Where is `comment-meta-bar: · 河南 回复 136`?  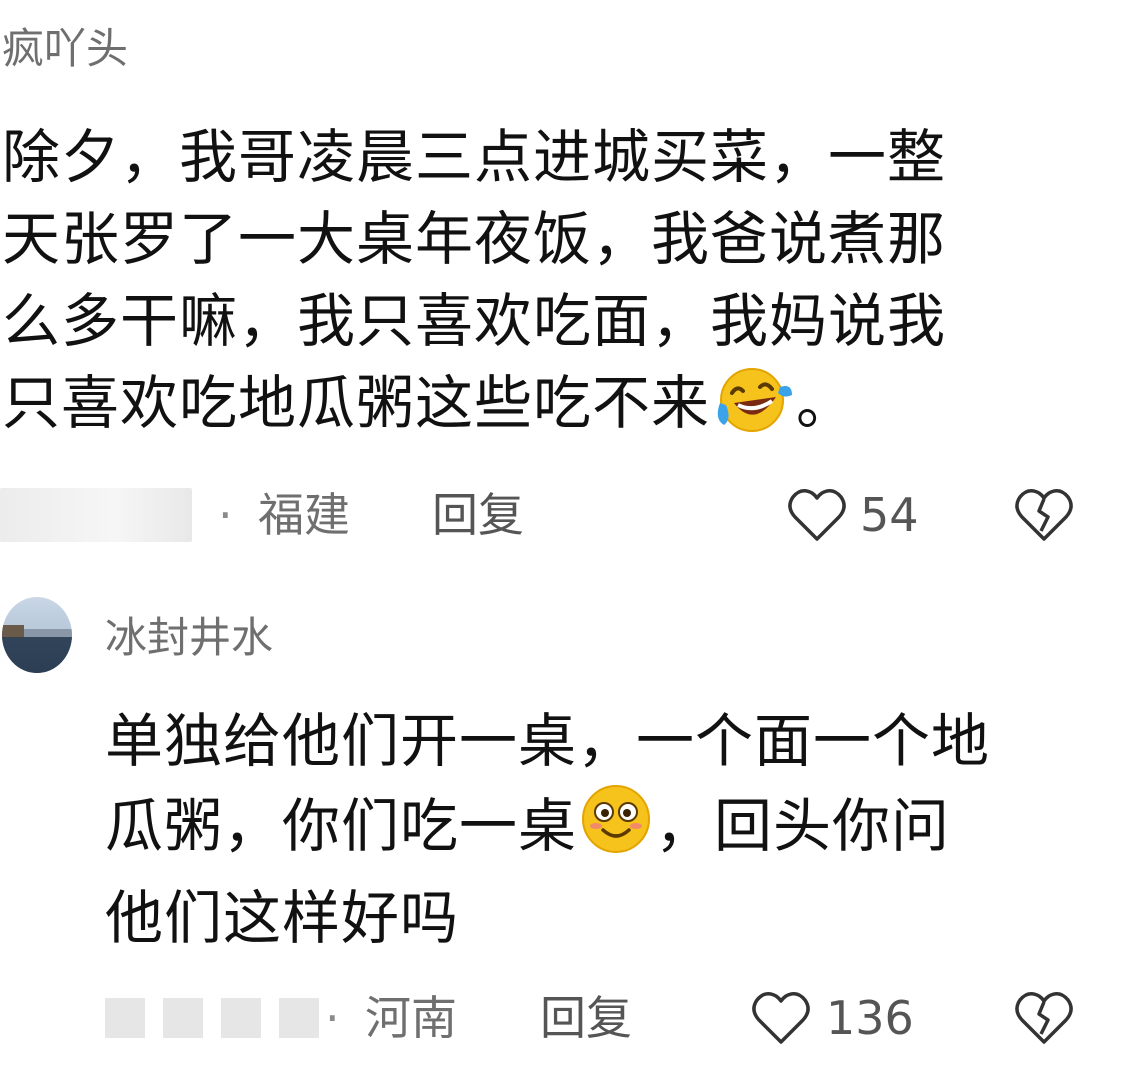 comment-meta-bar: · 河南 回复 136 is located at coordinates (574, 1018).